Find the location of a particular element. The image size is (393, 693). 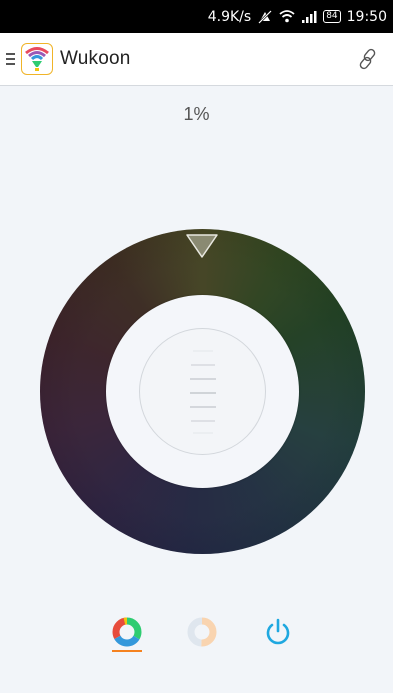

brightness-knob is located at coordinates (202, 391).